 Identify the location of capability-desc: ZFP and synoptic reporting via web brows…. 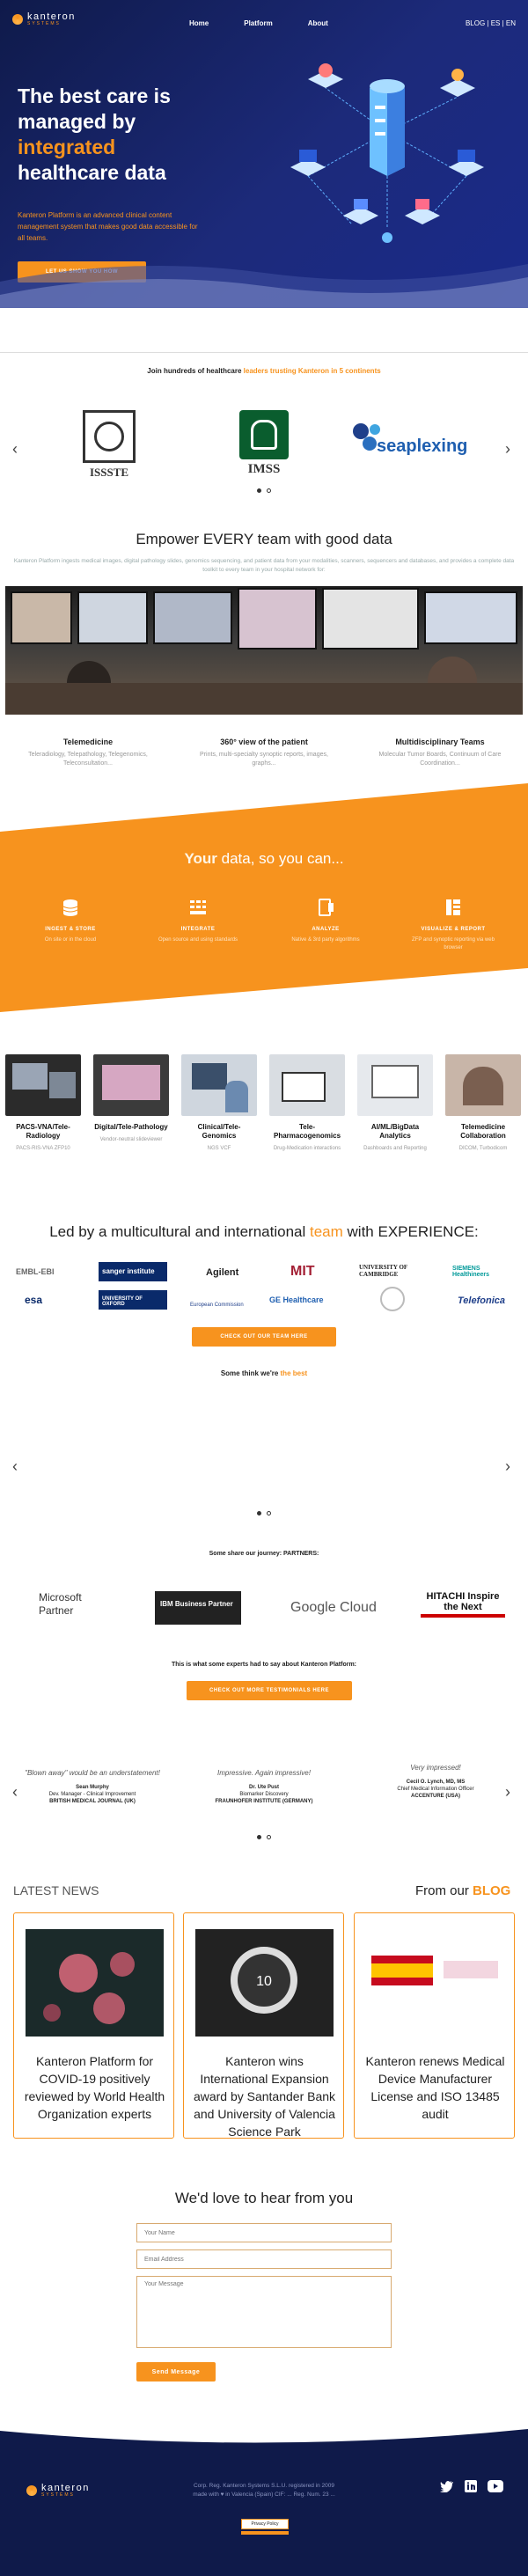
(454, 943).